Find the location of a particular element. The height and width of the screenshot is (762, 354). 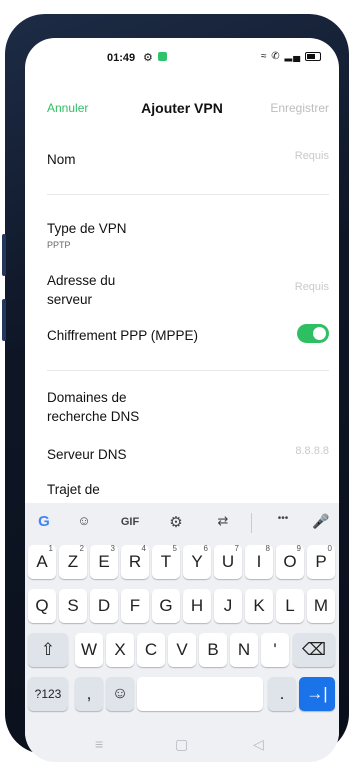

google-icon: G is located at coordinates (44, 524).